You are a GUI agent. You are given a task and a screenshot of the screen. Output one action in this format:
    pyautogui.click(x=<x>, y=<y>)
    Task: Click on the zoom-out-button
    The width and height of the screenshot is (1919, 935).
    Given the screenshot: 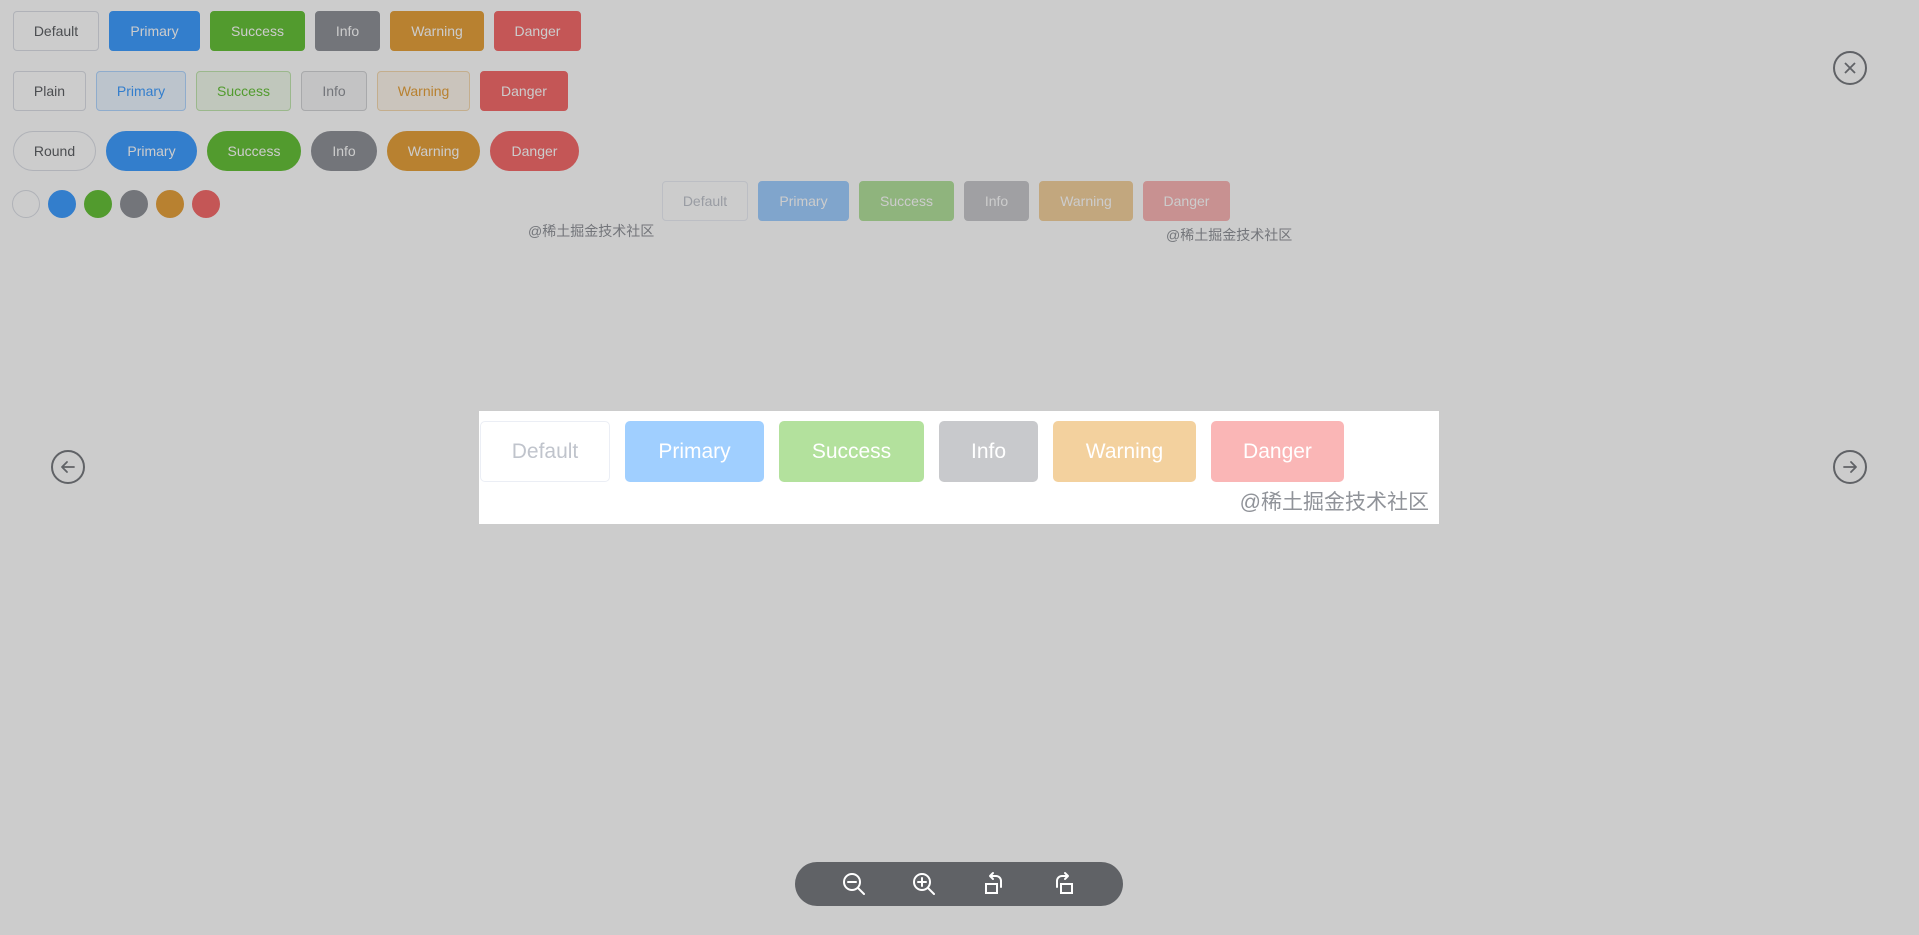 What is the action you would take?
    pyautogui.click(x=854, y=884)
    